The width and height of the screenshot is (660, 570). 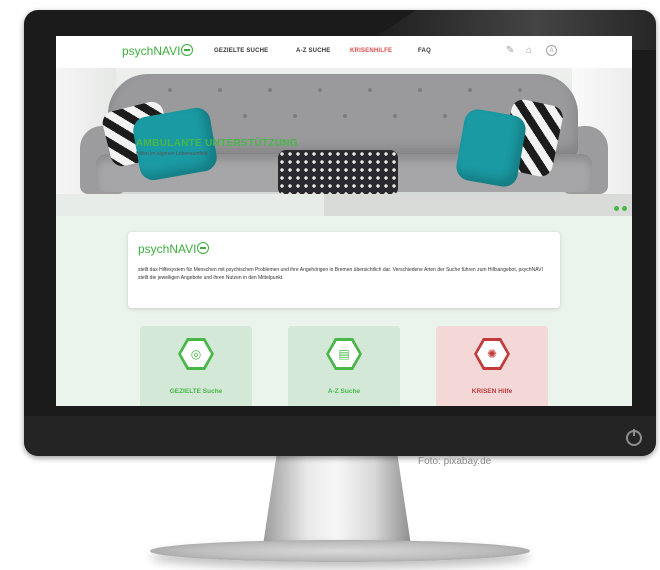 I want to click on logo-text: psychNAVI, so click(x=151, y=51).